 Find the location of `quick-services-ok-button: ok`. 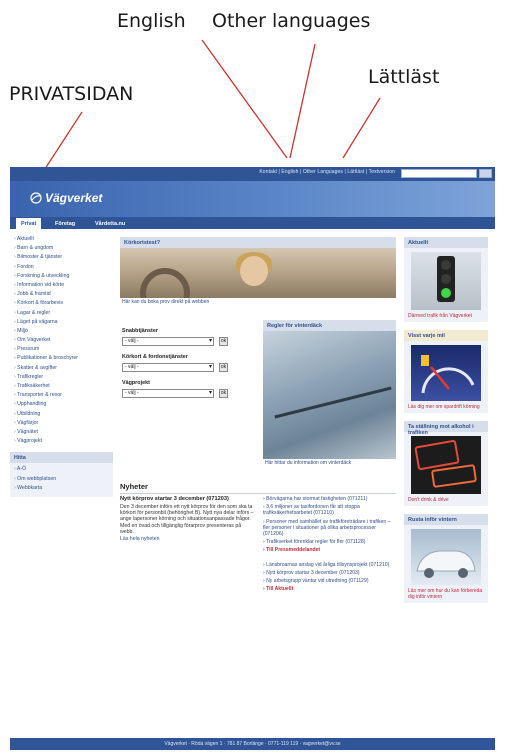

quick-services-ok-button: ok is located at coordinates (223, 341).